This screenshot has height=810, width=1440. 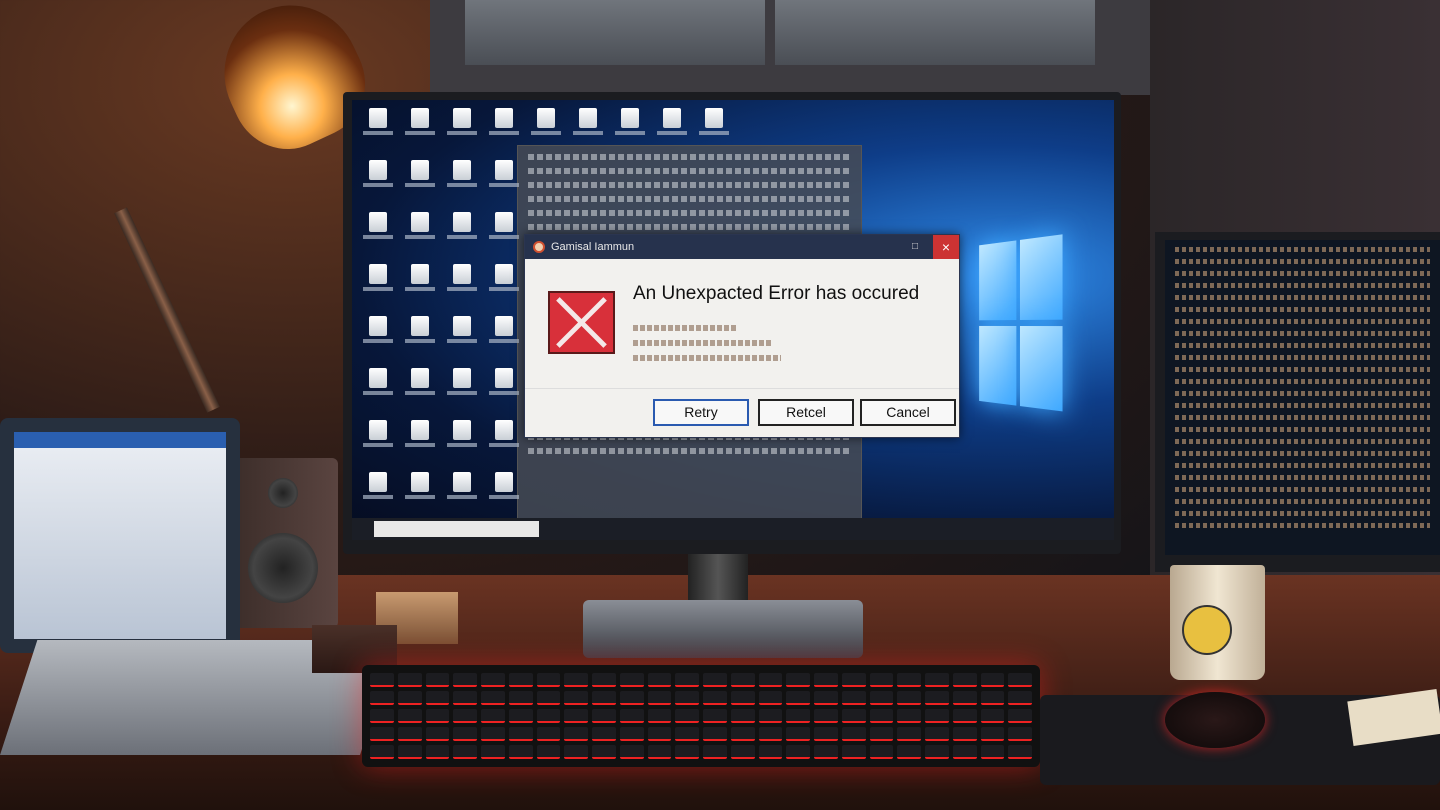 I want to click on speaker, so click(x=282, y=543).